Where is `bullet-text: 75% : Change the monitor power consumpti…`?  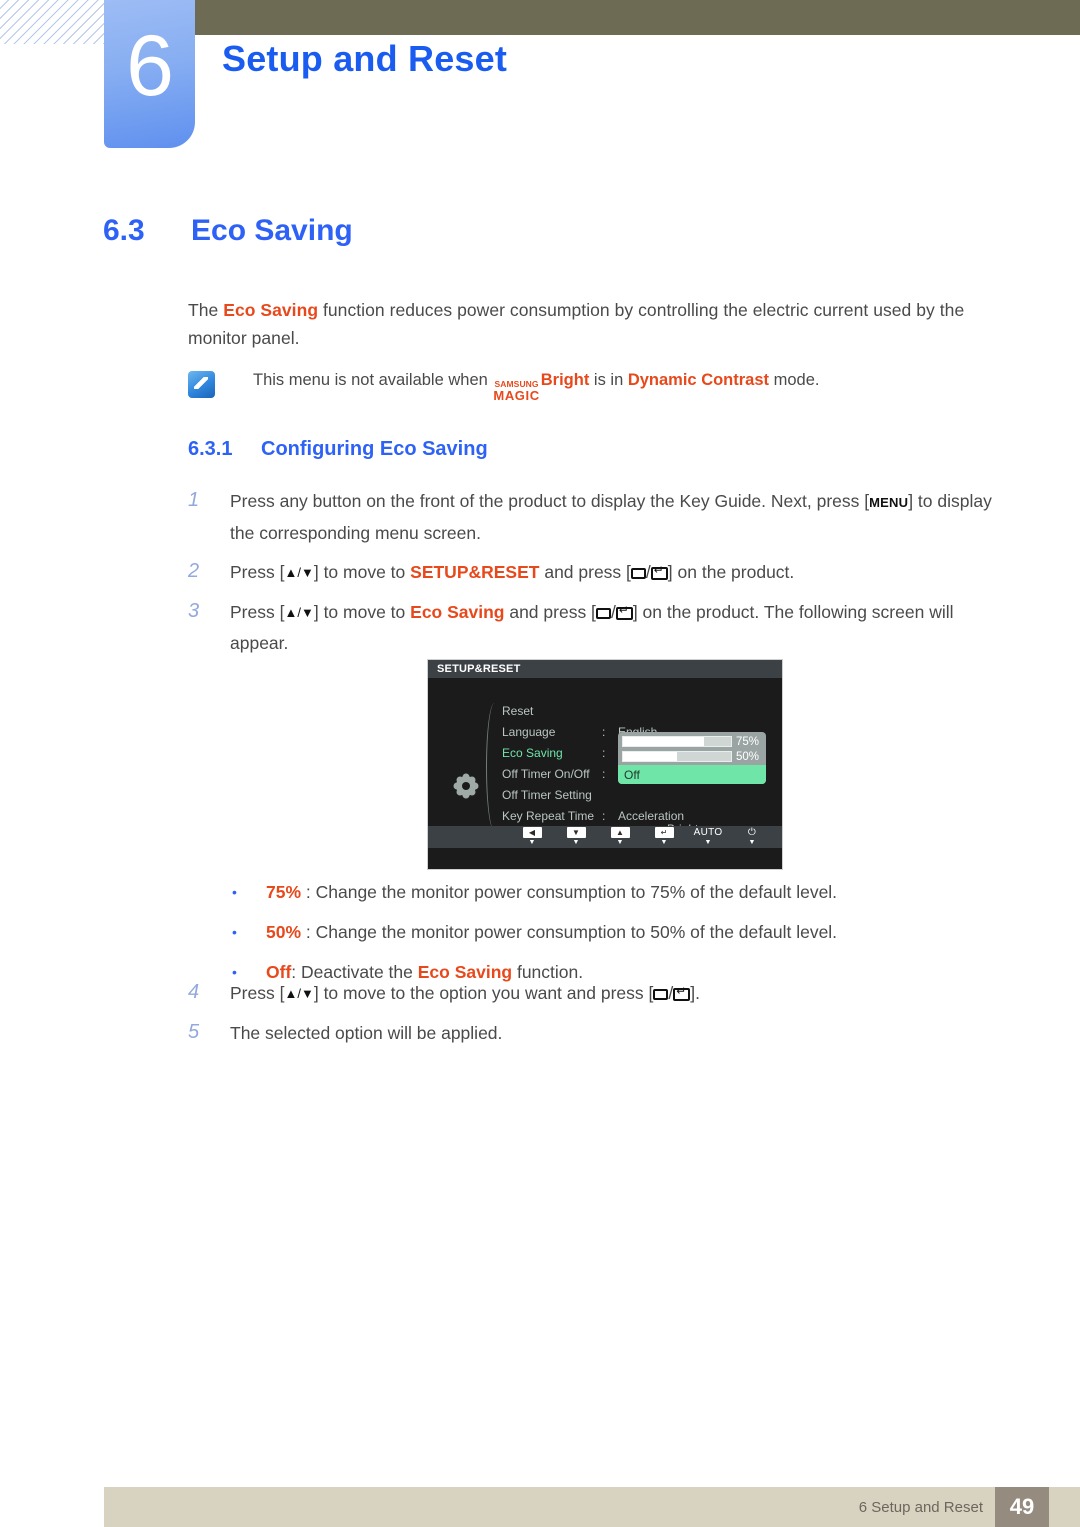
bullet-text: 75% : Change the monitor power consumpti… is located at coordinates (551, 892).